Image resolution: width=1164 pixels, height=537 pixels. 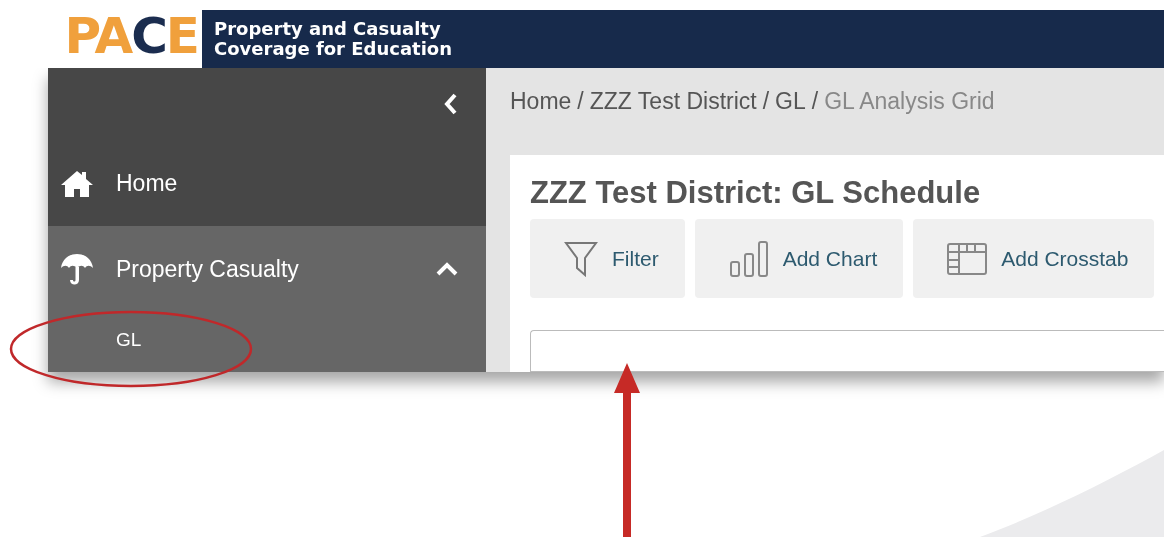 I want to click on filter-icon, so click(x=581, y=258).